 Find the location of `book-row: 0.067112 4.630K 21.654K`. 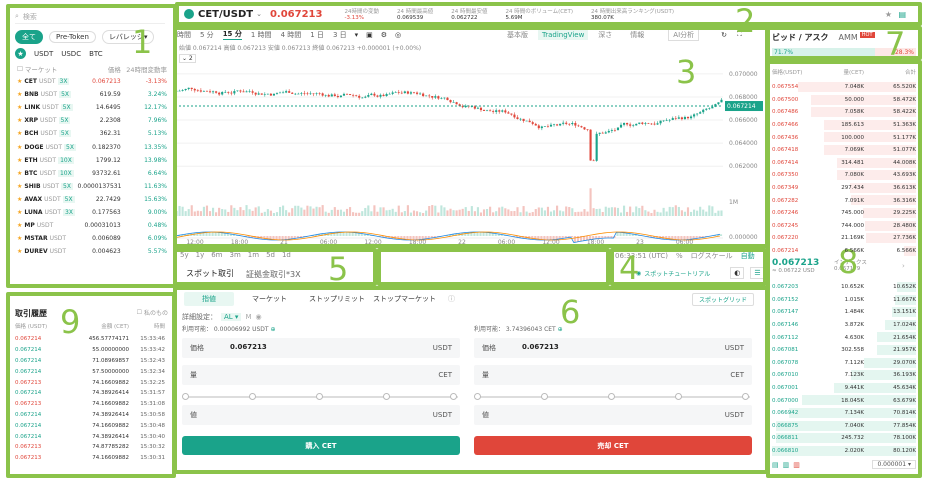

book-row: 0.067112 4.630K 21.654K is located at coordinates (844, 337).